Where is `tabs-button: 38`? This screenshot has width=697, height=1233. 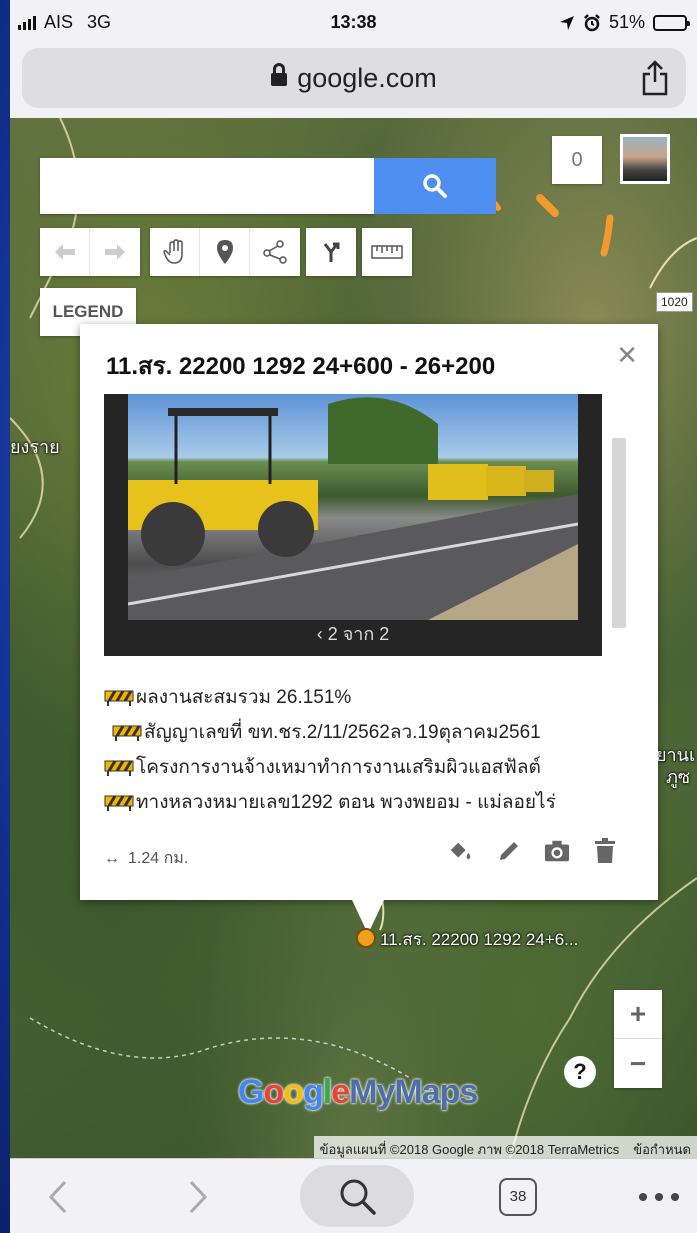
tabs-button: 38 is located at coordinates (518, 1196).